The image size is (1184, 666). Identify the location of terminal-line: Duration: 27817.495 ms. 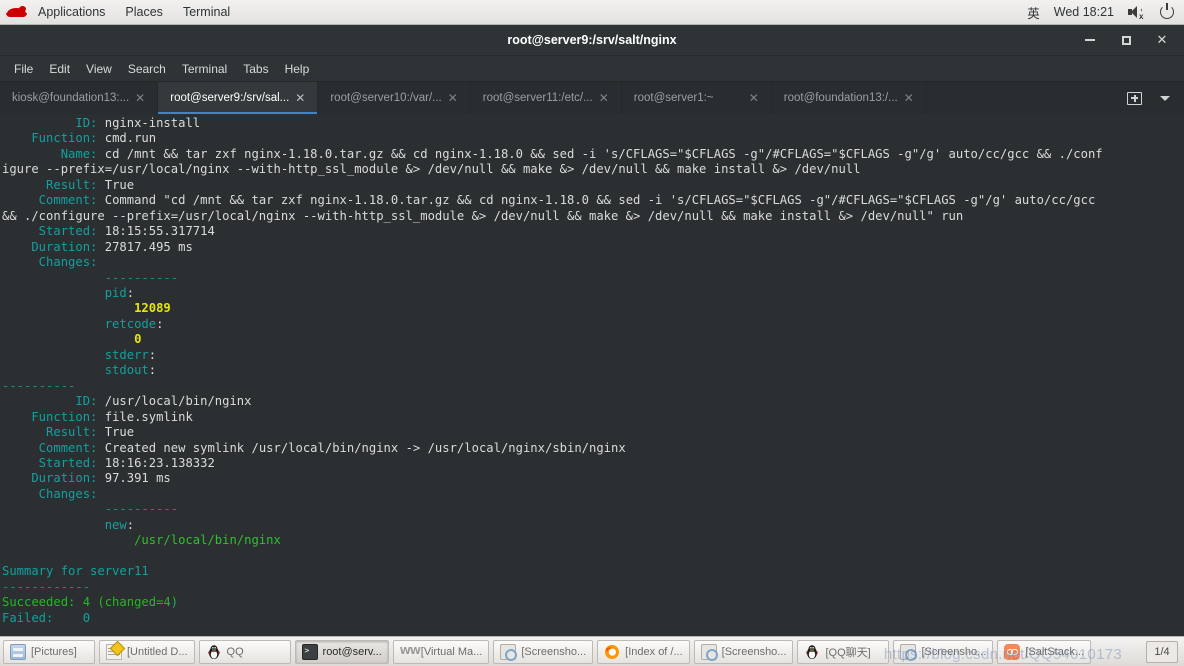
(97, 246).